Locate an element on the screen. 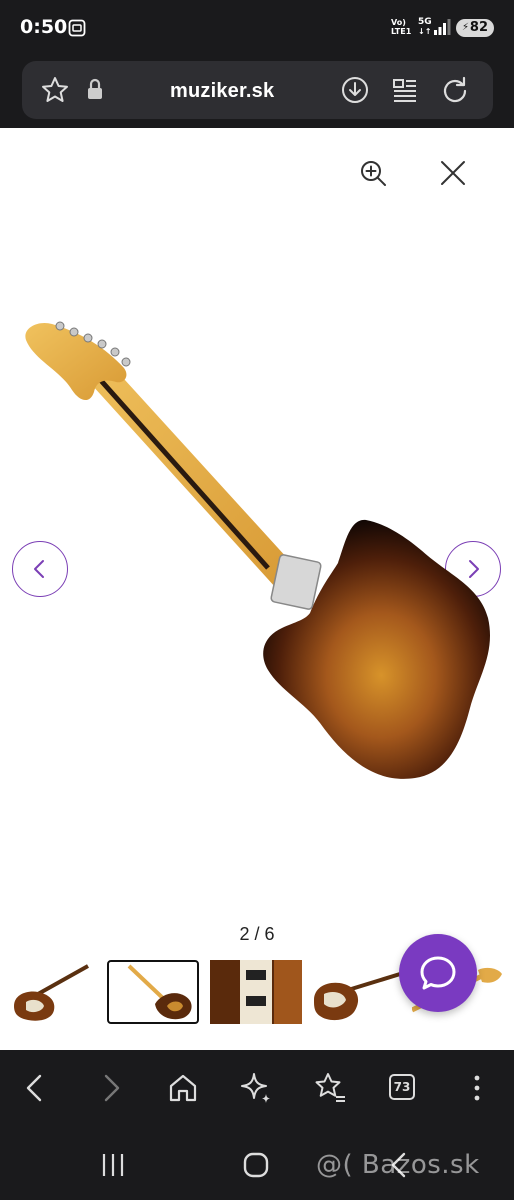  home-icon is located at coordinates (183, 1088).